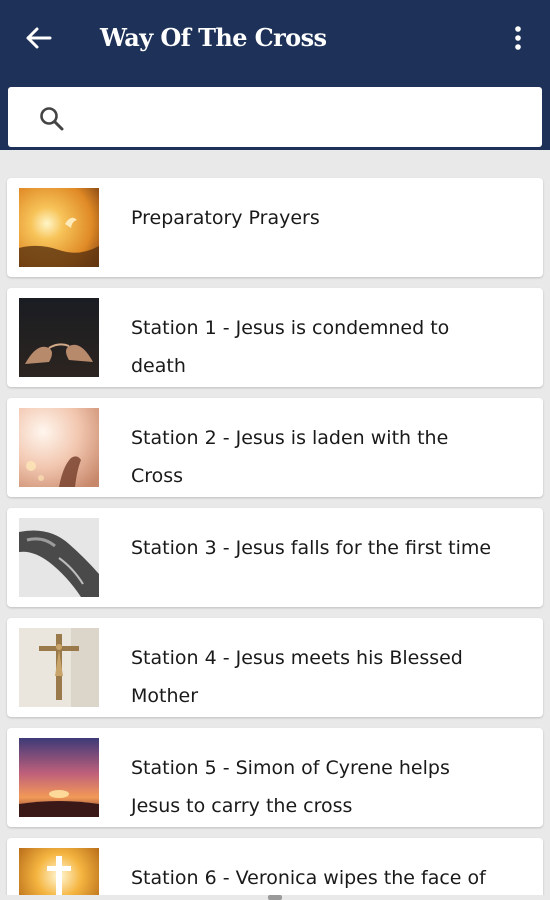 The image size is (550, 900). I want to click on list-item-label: Station 6 - Veronica wipes the face of, so click(308, 878).